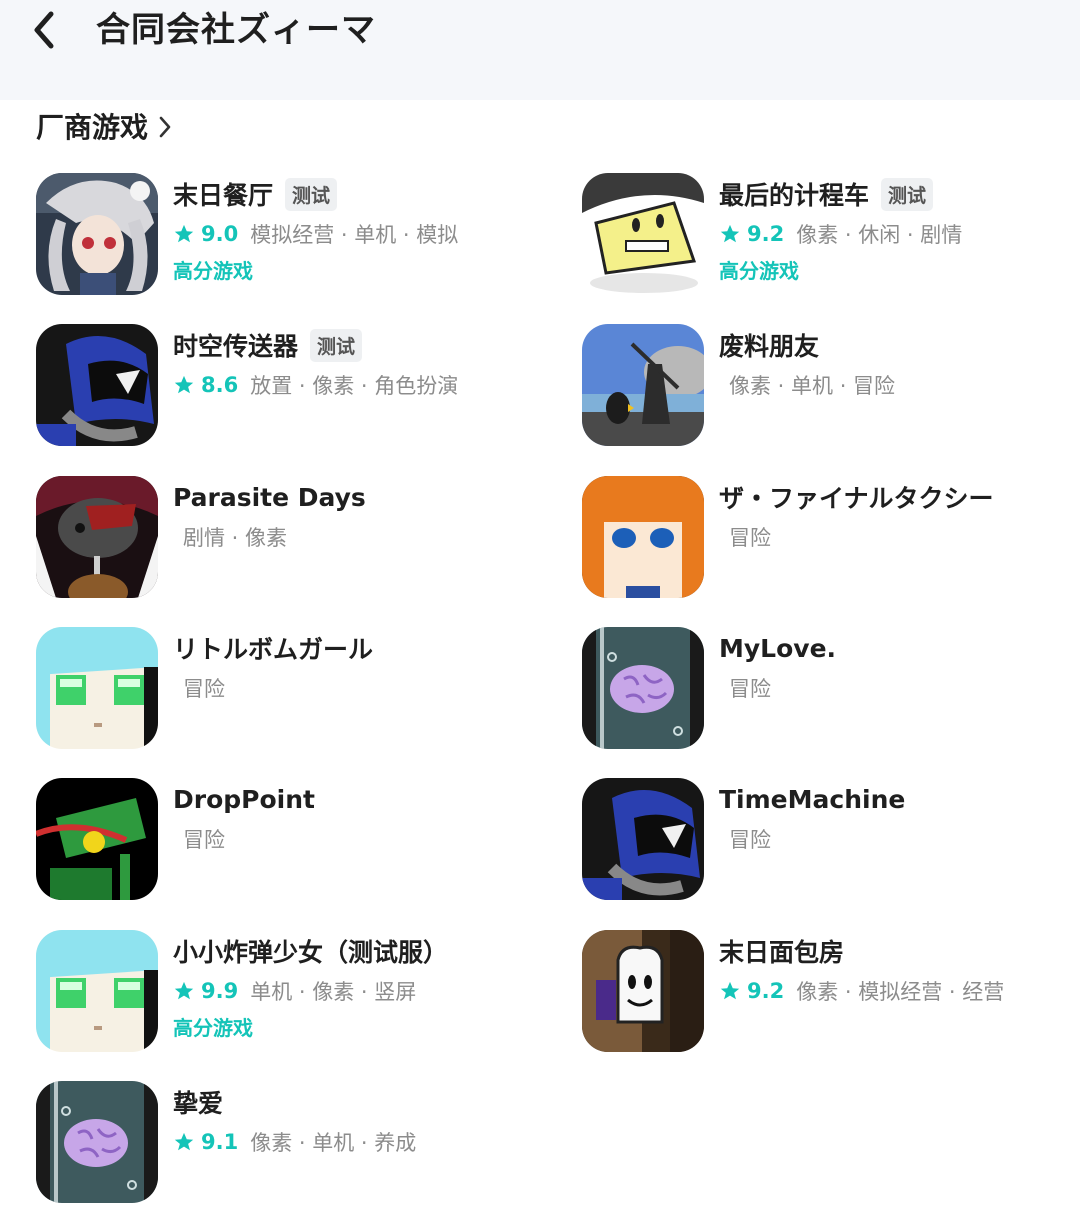 This screenshot has height=1214, width=1080. I want to click on game-item: 废料朋友 像素 · 单机 · 冒险, so click(831, 386).